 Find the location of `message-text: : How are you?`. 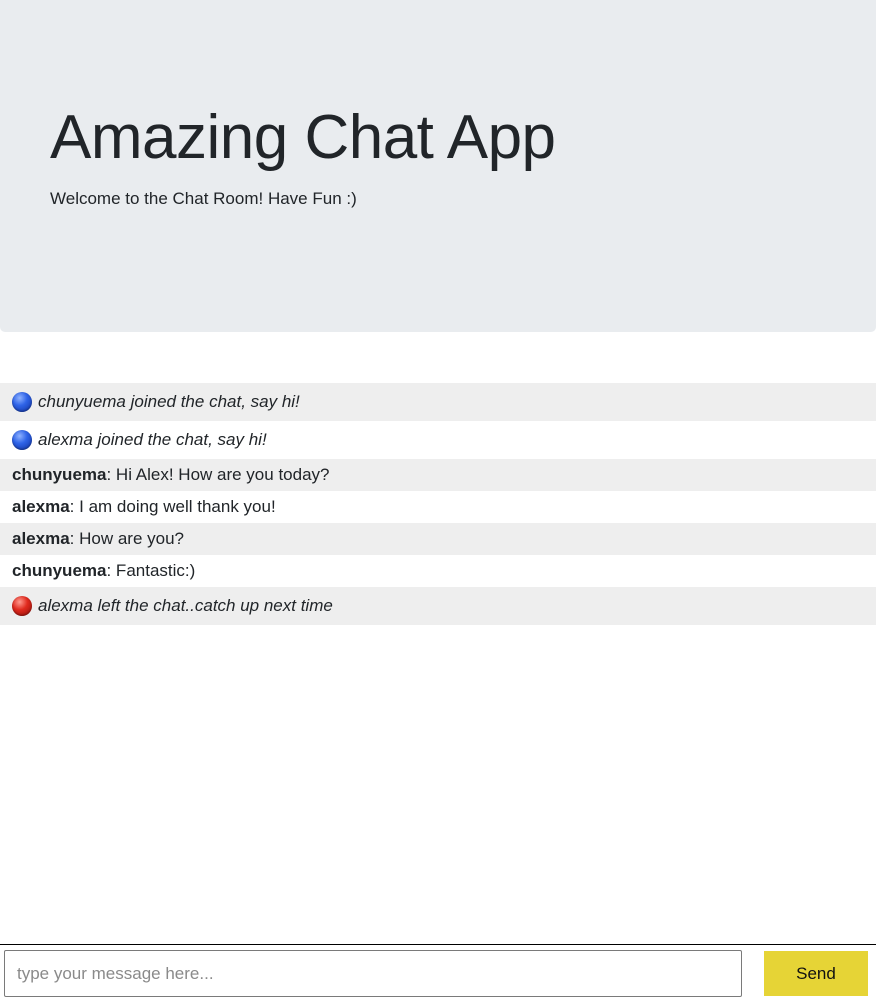

message-text: : How are you? is located at coordinates (127, 538).